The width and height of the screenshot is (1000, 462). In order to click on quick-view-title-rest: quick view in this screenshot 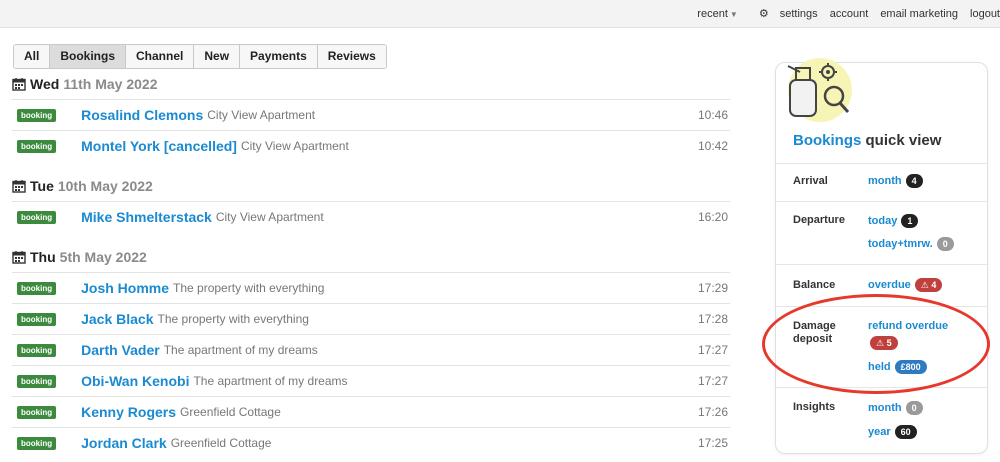, I will do `click(903, 140)`.